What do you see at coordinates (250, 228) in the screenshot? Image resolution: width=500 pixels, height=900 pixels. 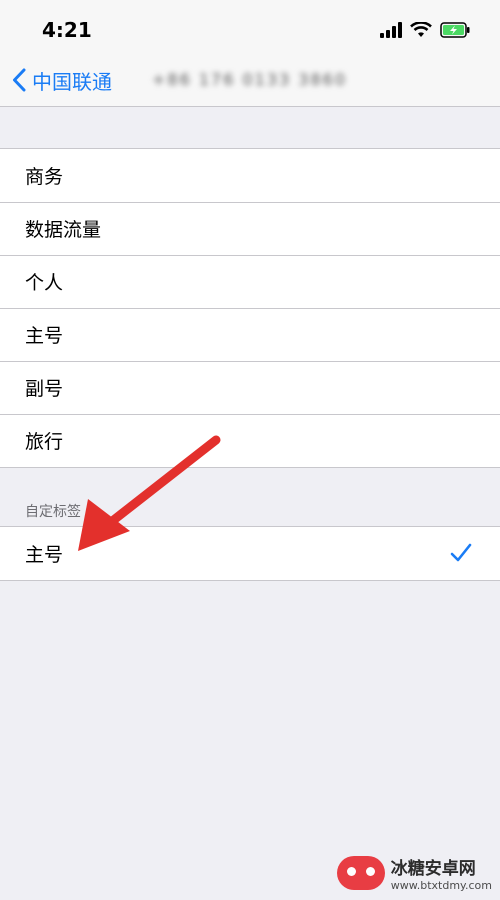 I see `label-option-data: 数据流量` at bounding box center [250, 228].